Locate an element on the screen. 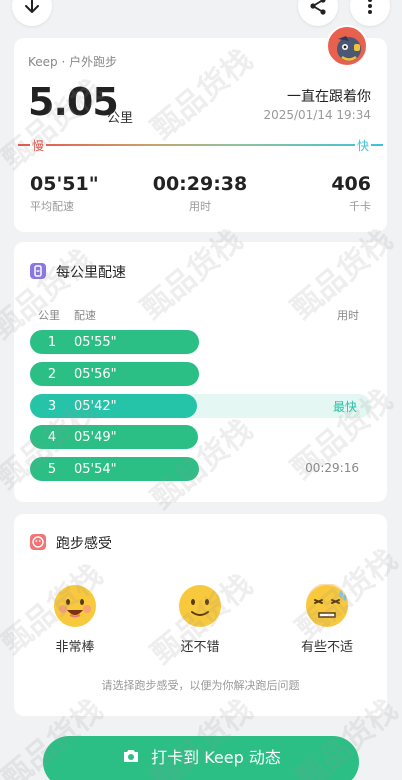 Image resolution: width=402 pixels, height=780 pixels. stat-calories: 406 千卡 is located at coordinates (351, 193).